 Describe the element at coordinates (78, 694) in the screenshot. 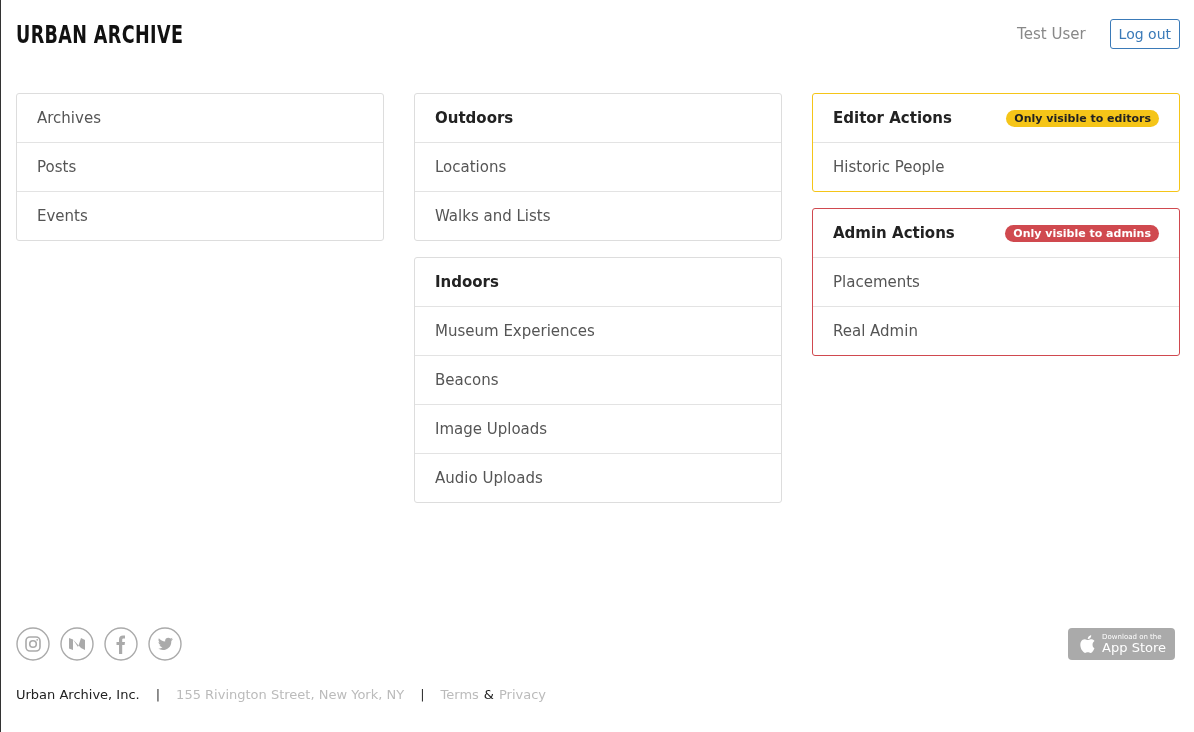

I see `company-name: Urban Archive, Inc.` at that location.